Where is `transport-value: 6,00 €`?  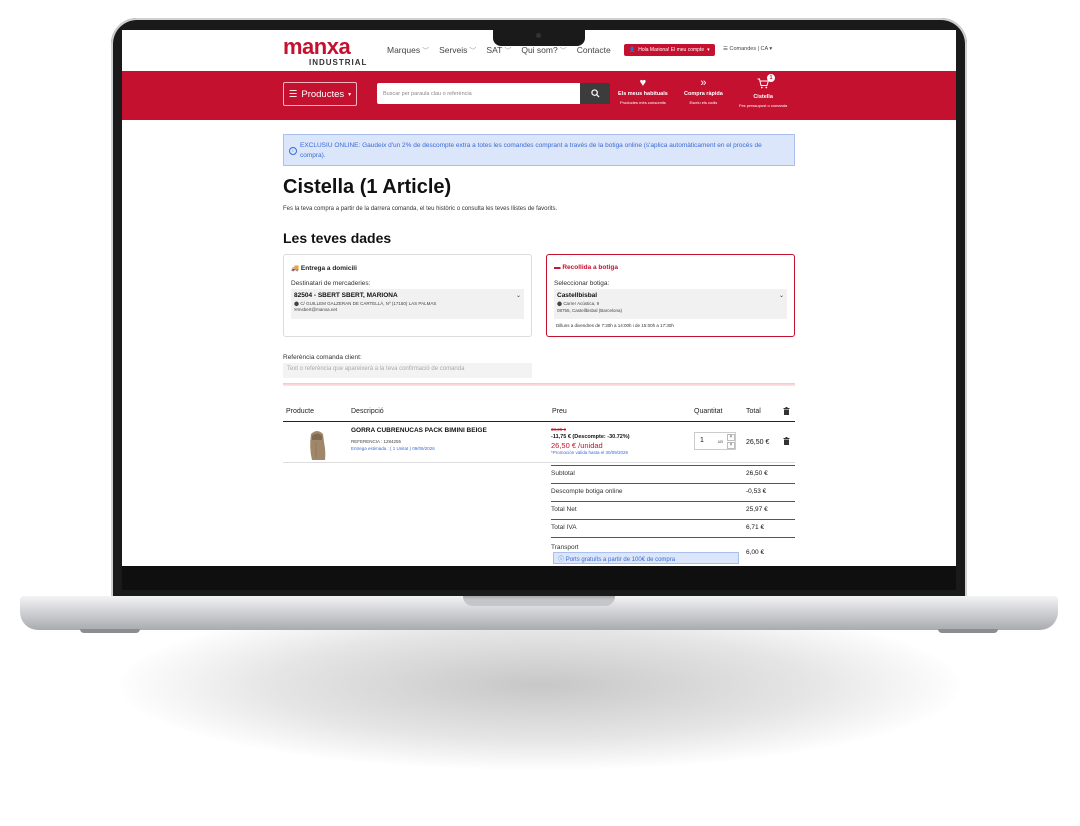 transport-value: 6,00 € is located at coordinates (755, 552).